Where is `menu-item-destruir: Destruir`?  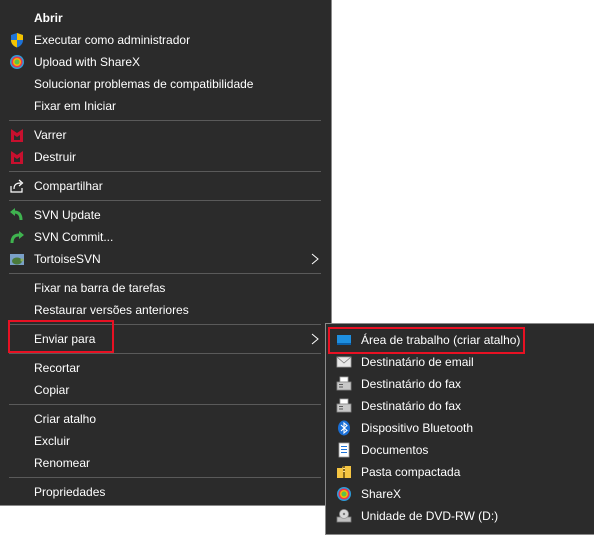 menu-item-destruir: Destruir is located at coordinates (165, 157).